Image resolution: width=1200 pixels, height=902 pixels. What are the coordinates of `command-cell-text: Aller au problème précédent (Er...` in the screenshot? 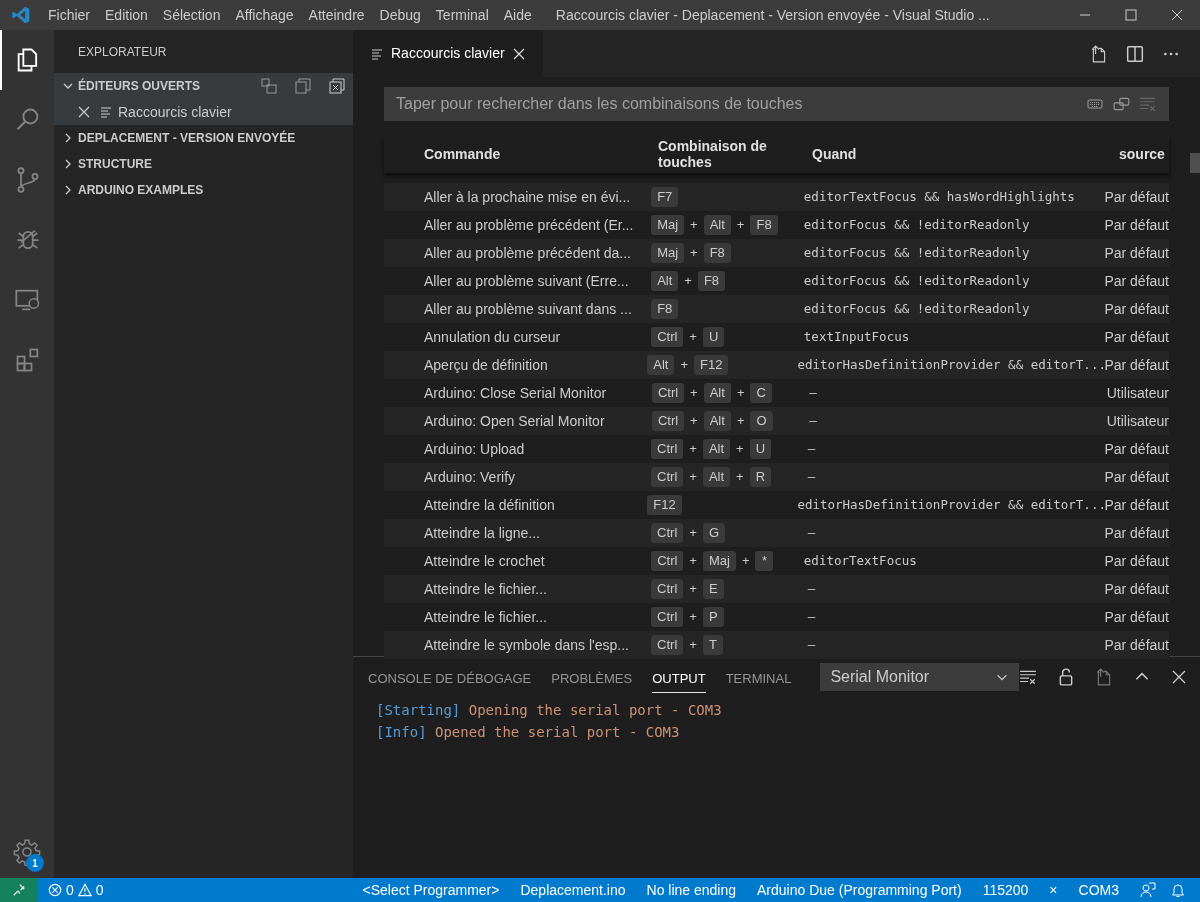 It's located at (529, 225).